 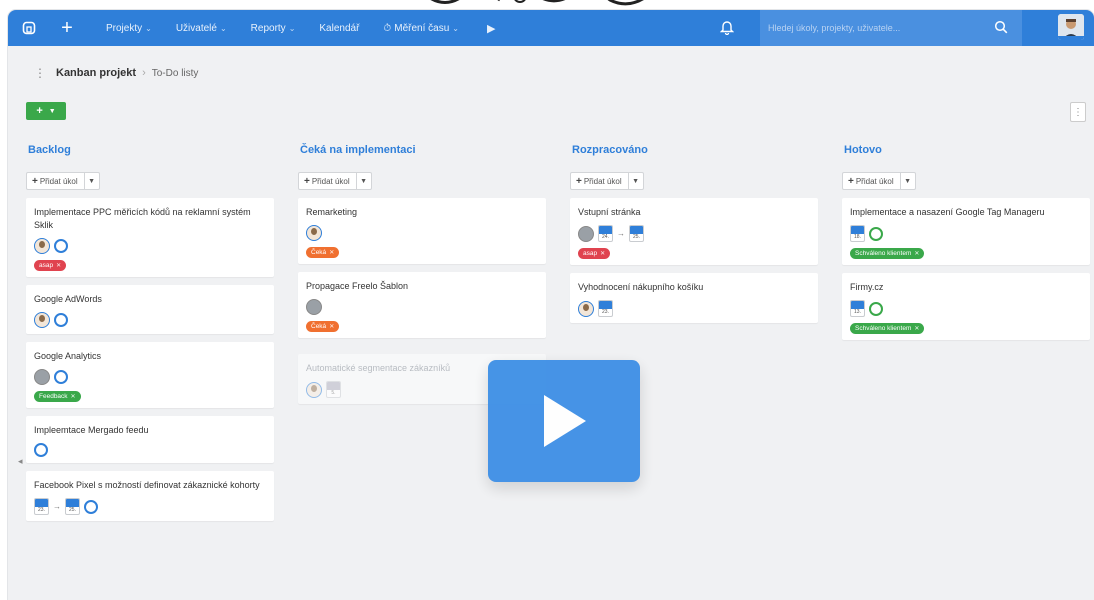 I want to click on task-card: Vstupní stránka 24. → 25. asap ✕, so click(x=694, y=232).